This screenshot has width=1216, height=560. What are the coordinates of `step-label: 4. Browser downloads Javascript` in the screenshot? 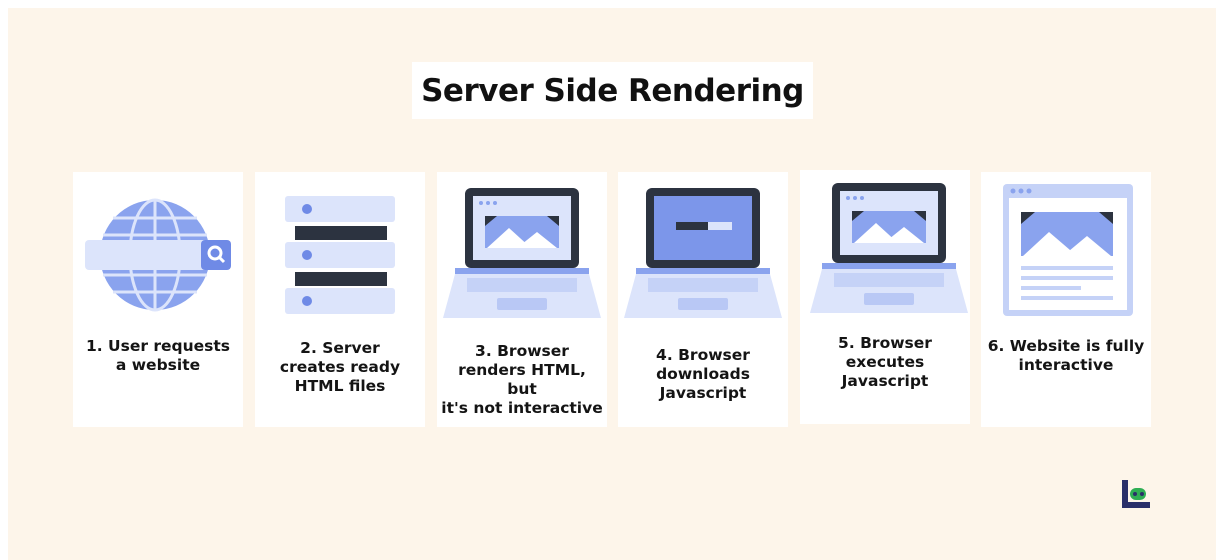 It's located at (703, 374).